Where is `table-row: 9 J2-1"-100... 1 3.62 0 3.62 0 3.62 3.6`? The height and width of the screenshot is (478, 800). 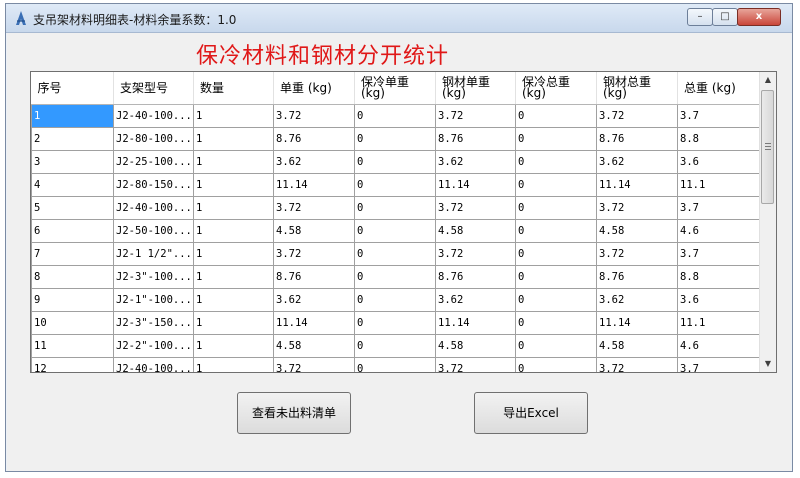 table-row: 9 J2-1"-100... 1 3.62 0 3.62 0 3.62 3.6 is located at coordinates (396, 300).